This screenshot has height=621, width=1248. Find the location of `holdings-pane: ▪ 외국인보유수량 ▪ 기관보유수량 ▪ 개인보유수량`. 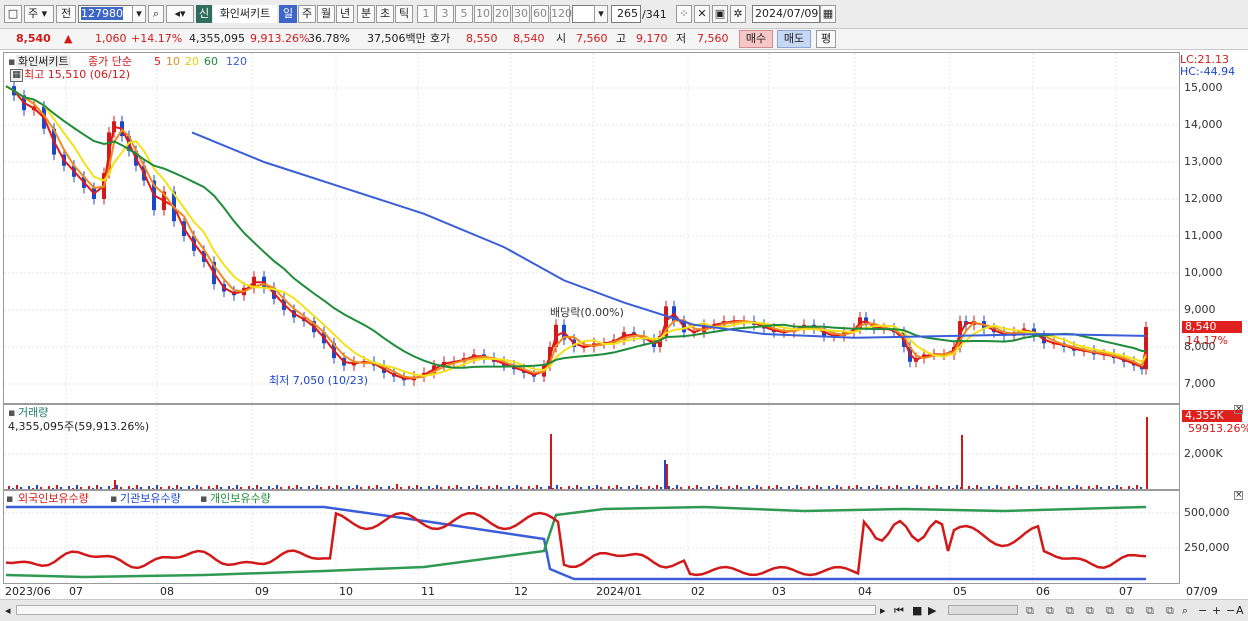

holdings-pane: ▪ 외국인보유수량 ▪ 기관보유수량 ▪ 개인보유수량 is located at coordinates (591, 537).